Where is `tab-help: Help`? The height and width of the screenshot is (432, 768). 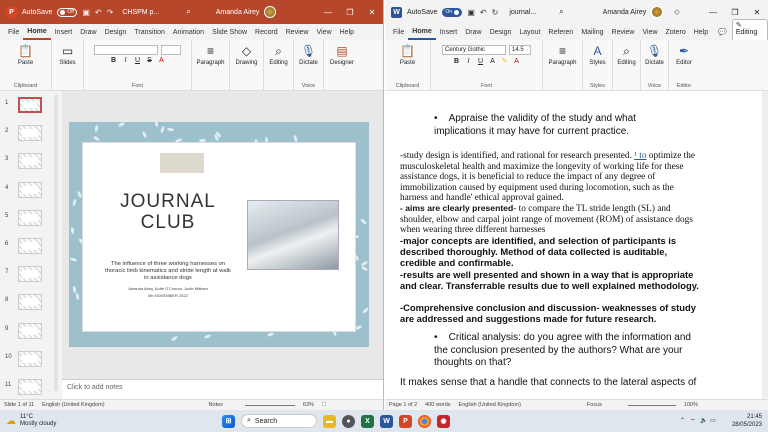
tab-help: Help is located at coordinates (701, 32).